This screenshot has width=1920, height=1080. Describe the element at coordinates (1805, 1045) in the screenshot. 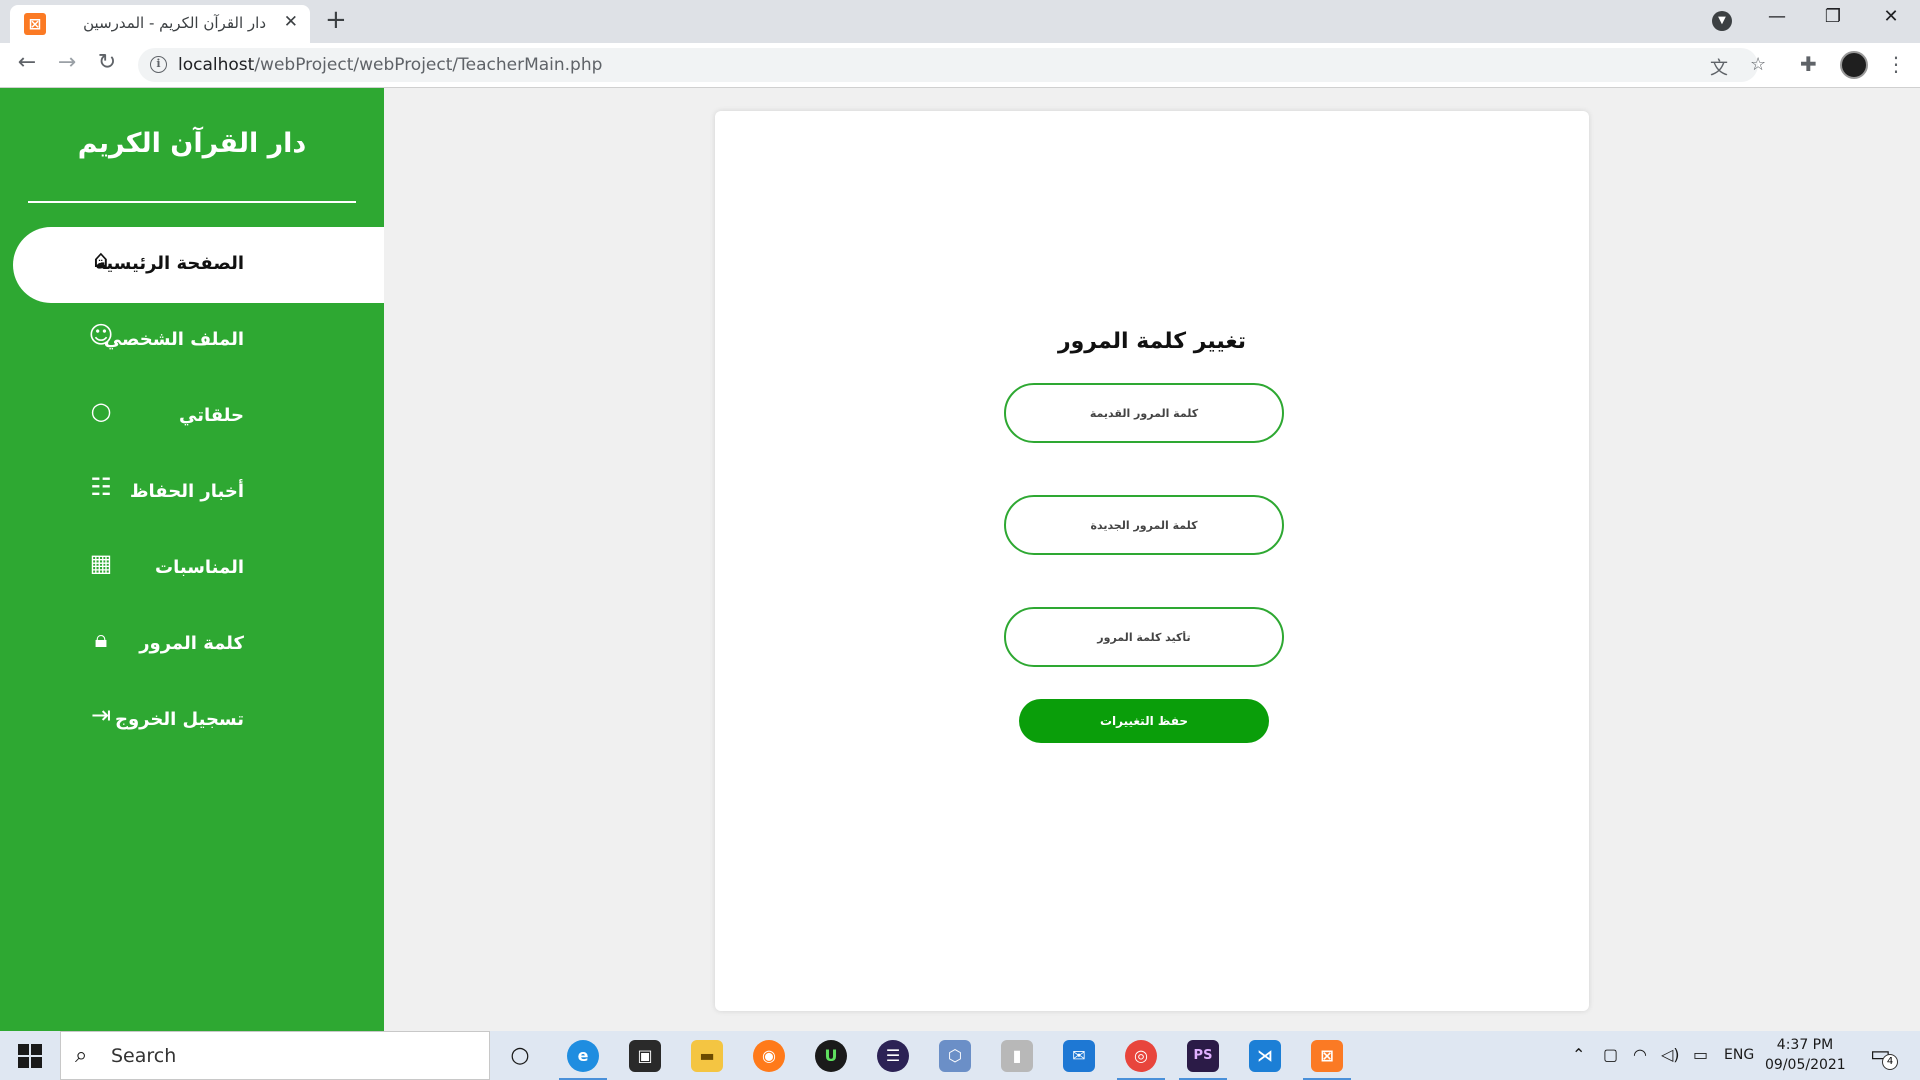

I see `clock-time: 4:37 PM` at that location.